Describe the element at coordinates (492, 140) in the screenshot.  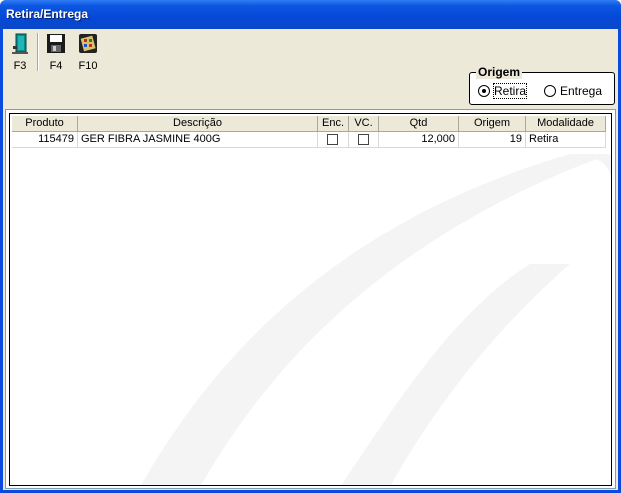
I see `cell-origem: 19` at that location.